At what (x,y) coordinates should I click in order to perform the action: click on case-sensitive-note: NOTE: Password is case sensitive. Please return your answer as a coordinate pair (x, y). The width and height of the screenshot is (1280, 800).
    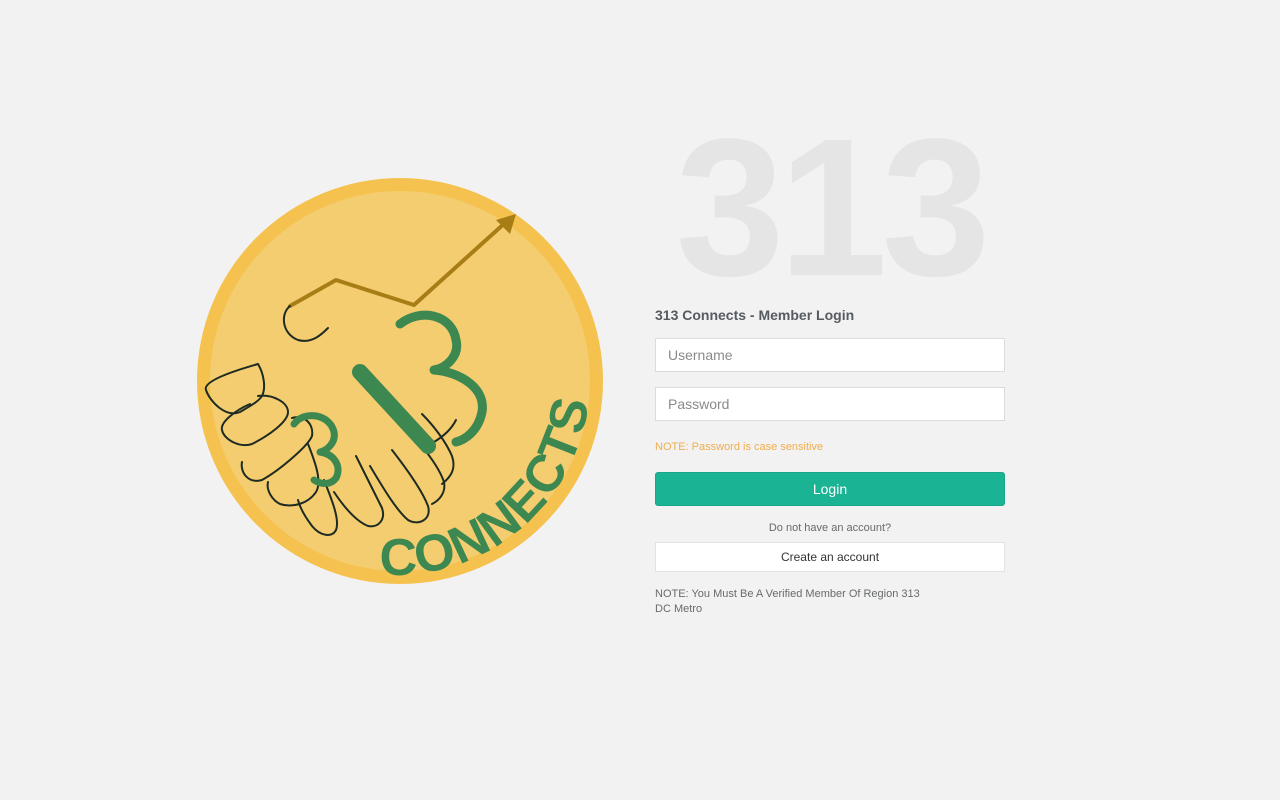
    Looking at the image, I should click on (739, 447).